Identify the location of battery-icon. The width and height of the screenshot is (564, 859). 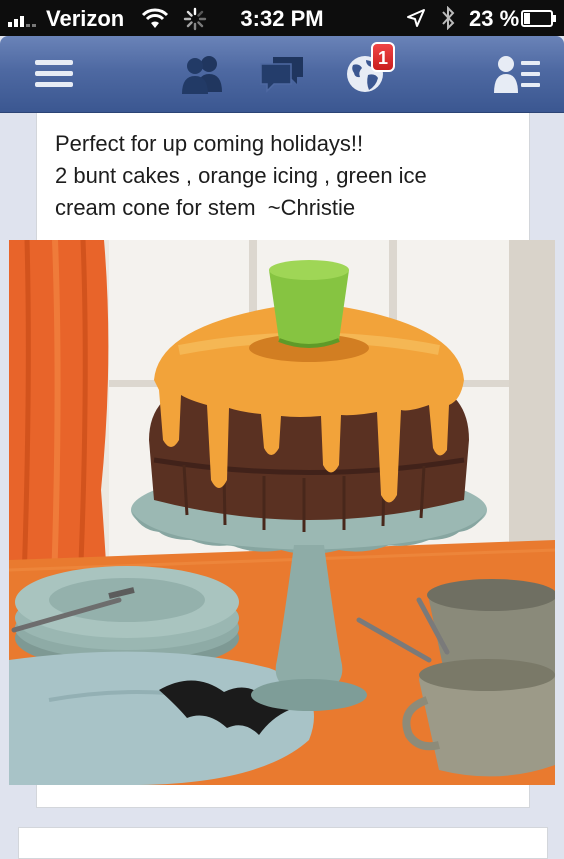
(538, 18).